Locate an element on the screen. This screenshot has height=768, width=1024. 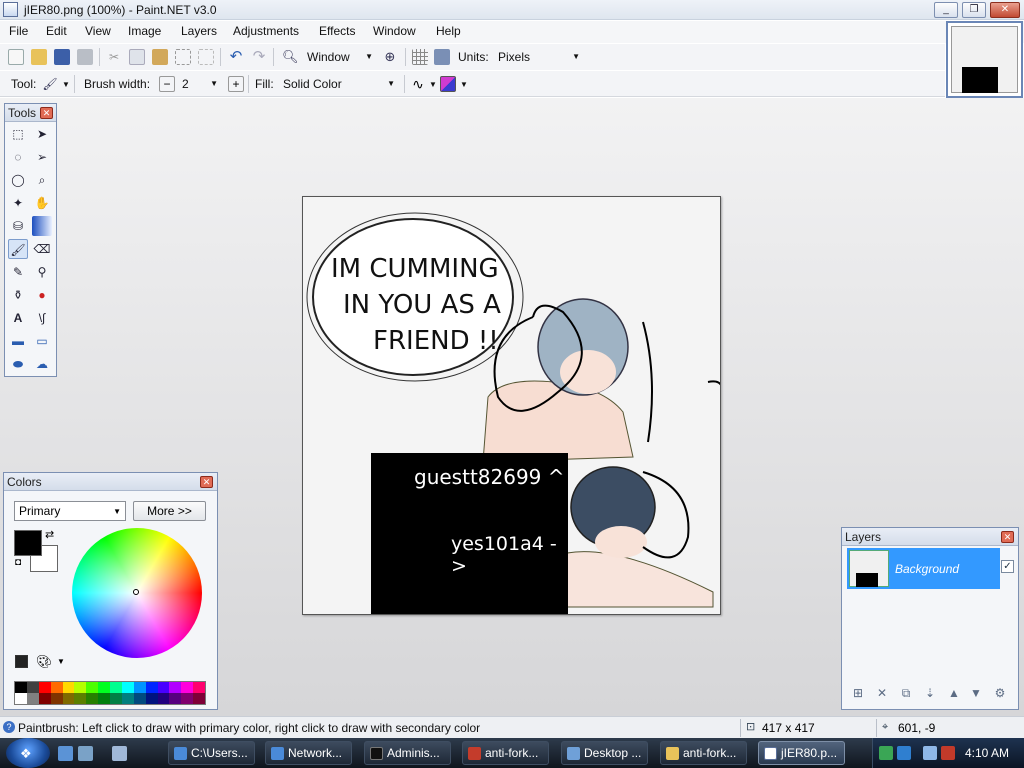
text-tool: A is located at coordinates (18, 318).